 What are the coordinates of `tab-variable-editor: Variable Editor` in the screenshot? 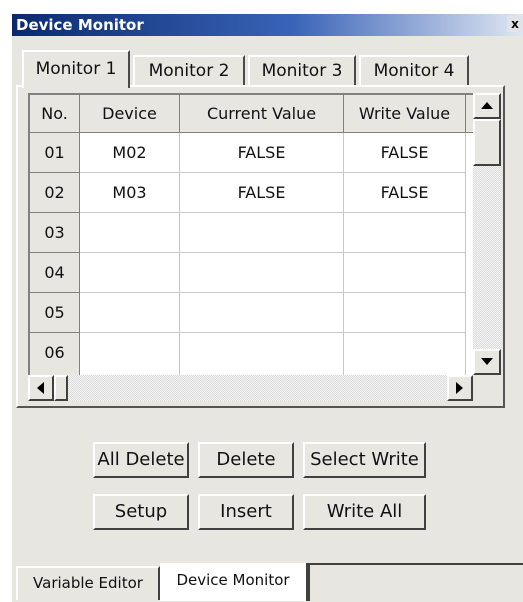 It's located at (88, 583).